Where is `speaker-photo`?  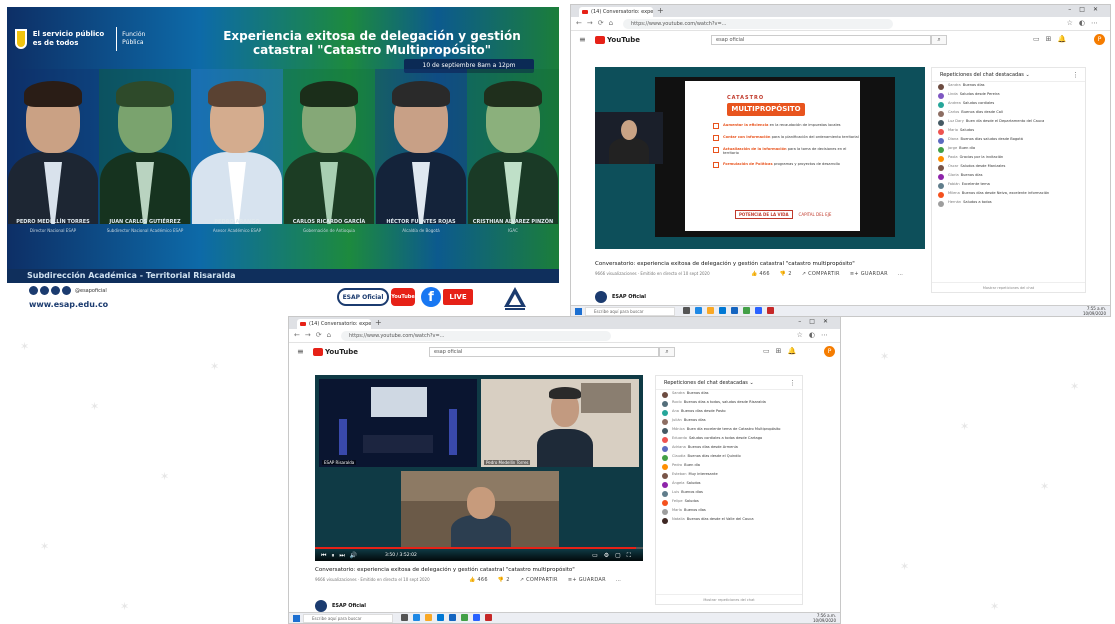
speaker-photo is located at coordinates (237, 146).